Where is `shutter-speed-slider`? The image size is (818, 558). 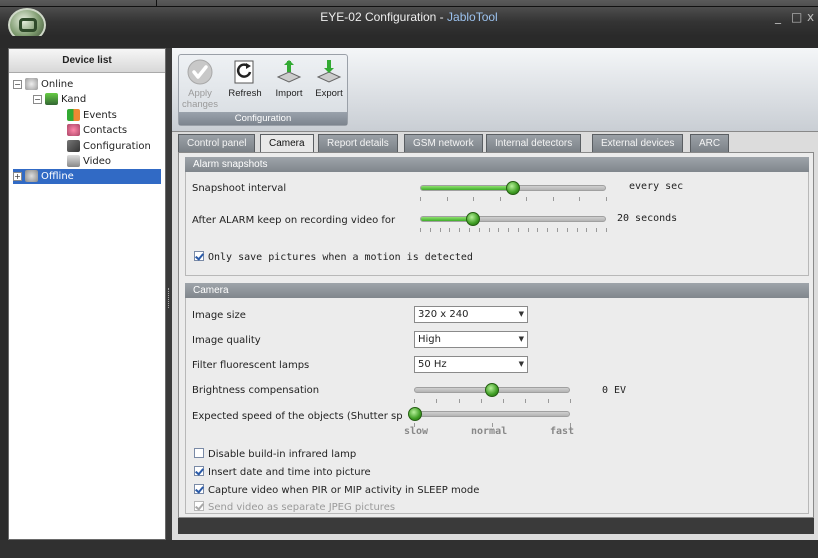
shutter-speed-slider is located at coordinates (489, 414).